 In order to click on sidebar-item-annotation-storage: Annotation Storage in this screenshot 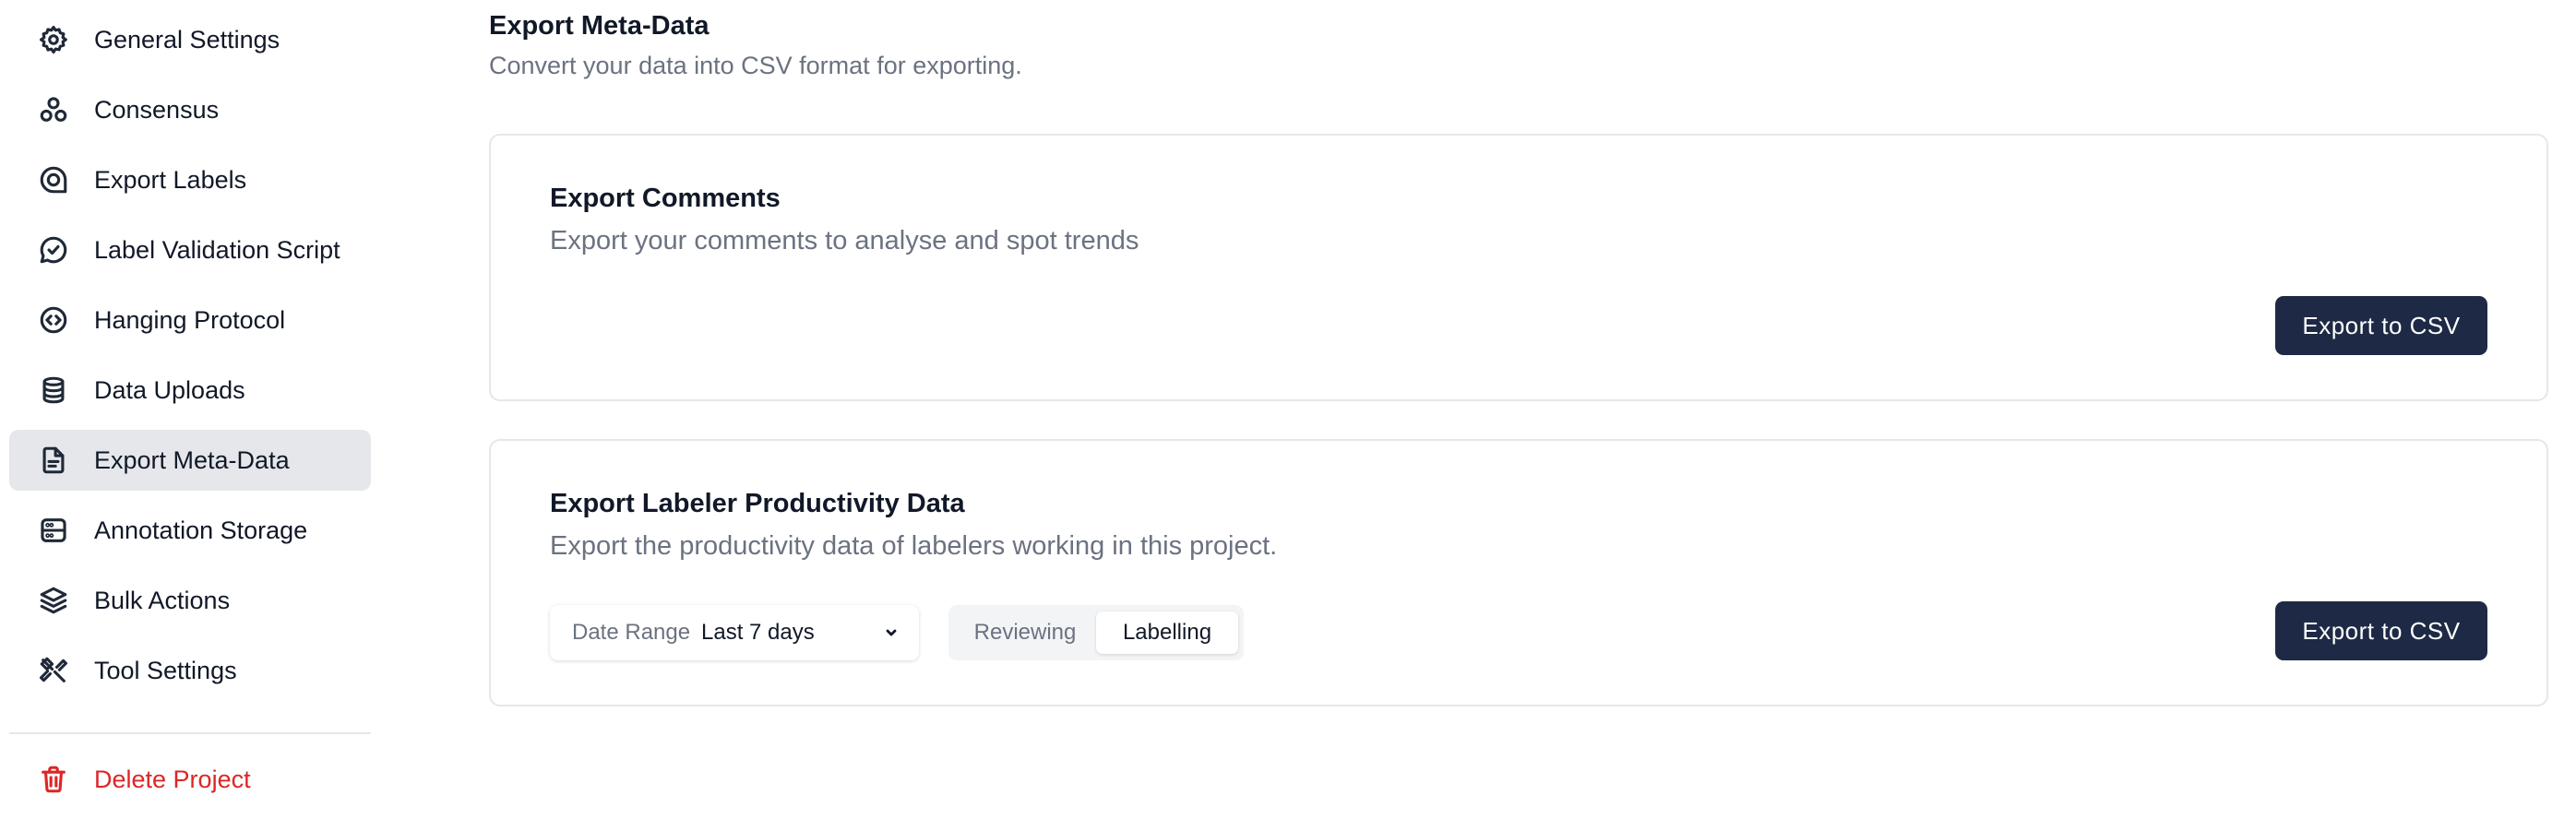, I will do `click(190, 530)`.